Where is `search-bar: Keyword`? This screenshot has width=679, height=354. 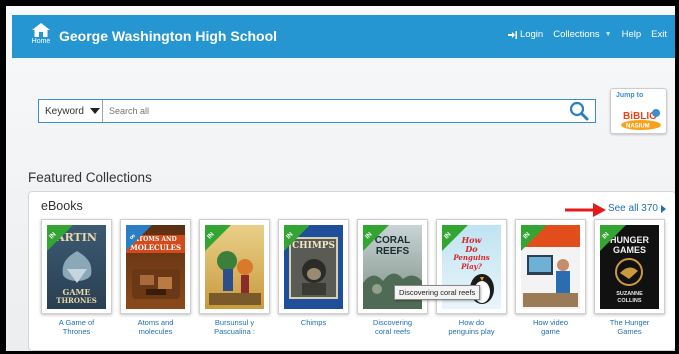
search-bar: Keyword is located at coordinates (317, 111).